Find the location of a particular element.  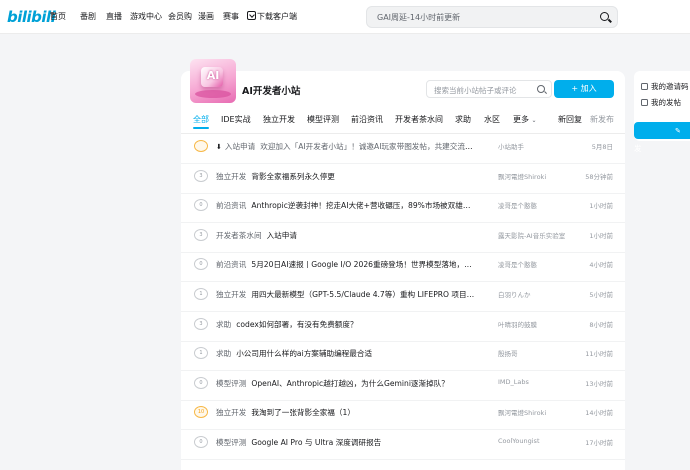

post-row: 3 开发者茶水间 入站申请 露天影院-AI音乐实验室 1小时前 is located at coordinates (403, 238).